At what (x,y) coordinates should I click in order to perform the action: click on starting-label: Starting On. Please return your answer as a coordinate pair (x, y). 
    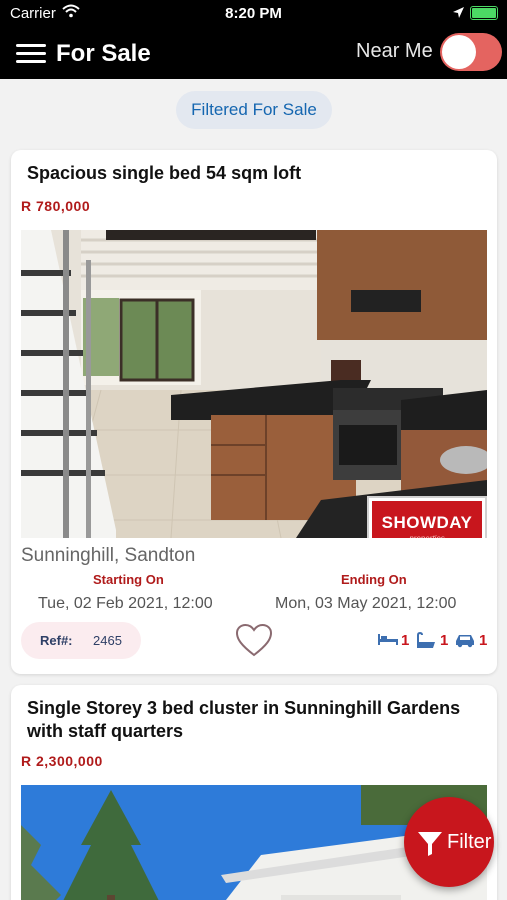
    Looking at the image, I should click on (128, 579).